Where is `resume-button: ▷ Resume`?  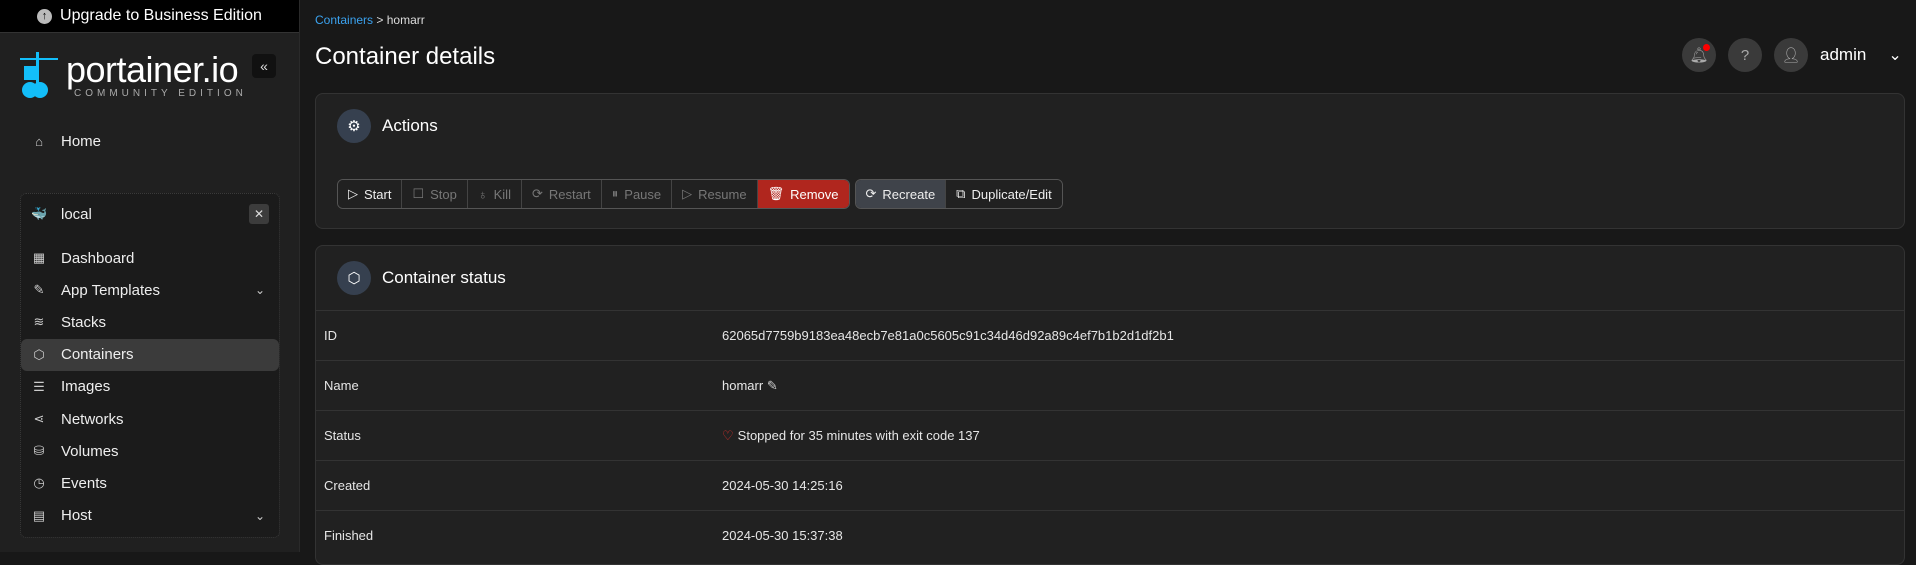
resume-button: ▷ Resume is located at coordinates (715, 194).